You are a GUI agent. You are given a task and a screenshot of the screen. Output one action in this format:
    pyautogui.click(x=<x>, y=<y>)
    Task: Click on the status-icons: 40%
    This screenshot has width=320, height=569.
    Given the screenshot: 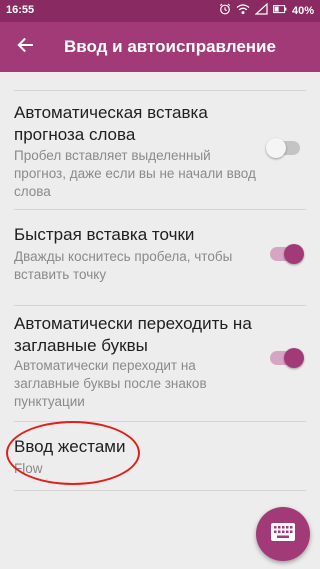 What is the action you would take?
    pyautogui.click(x=266, y=10)
    